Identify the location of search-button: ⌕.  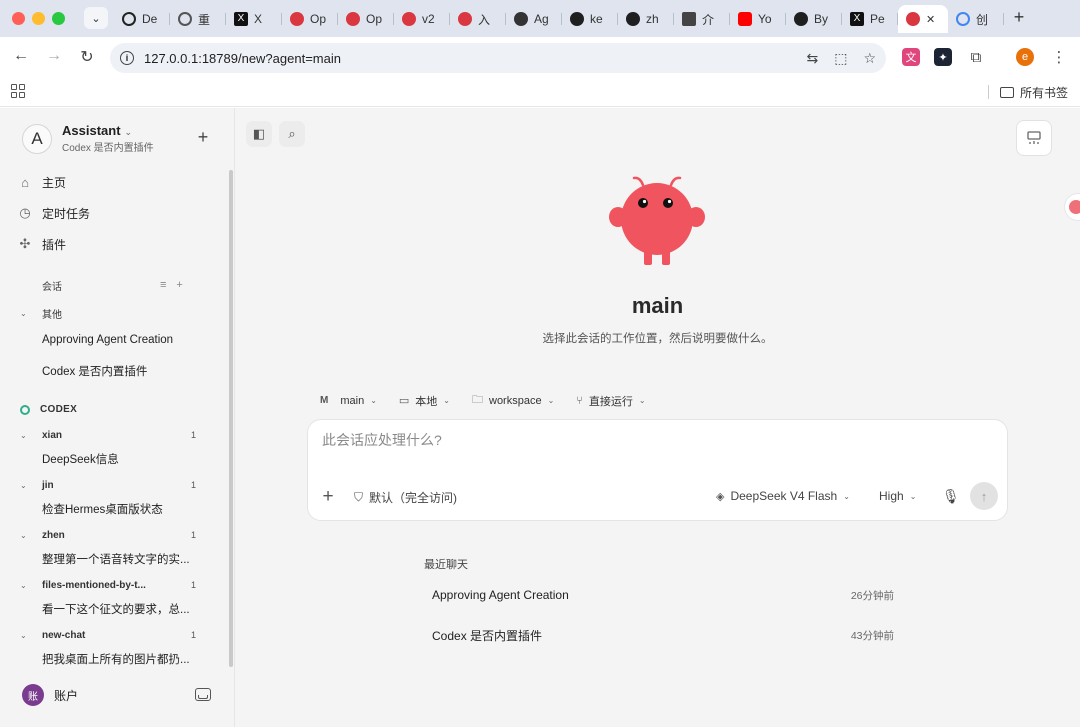
(292, 134).